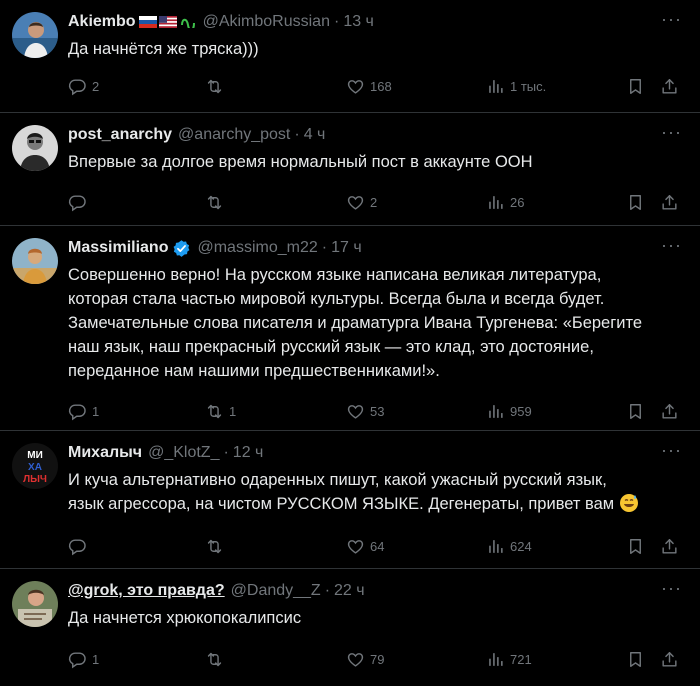  Describe the element at coordinates (234, 135) in the screenshot. I see `author-handle: @anarchy_post` at that location.